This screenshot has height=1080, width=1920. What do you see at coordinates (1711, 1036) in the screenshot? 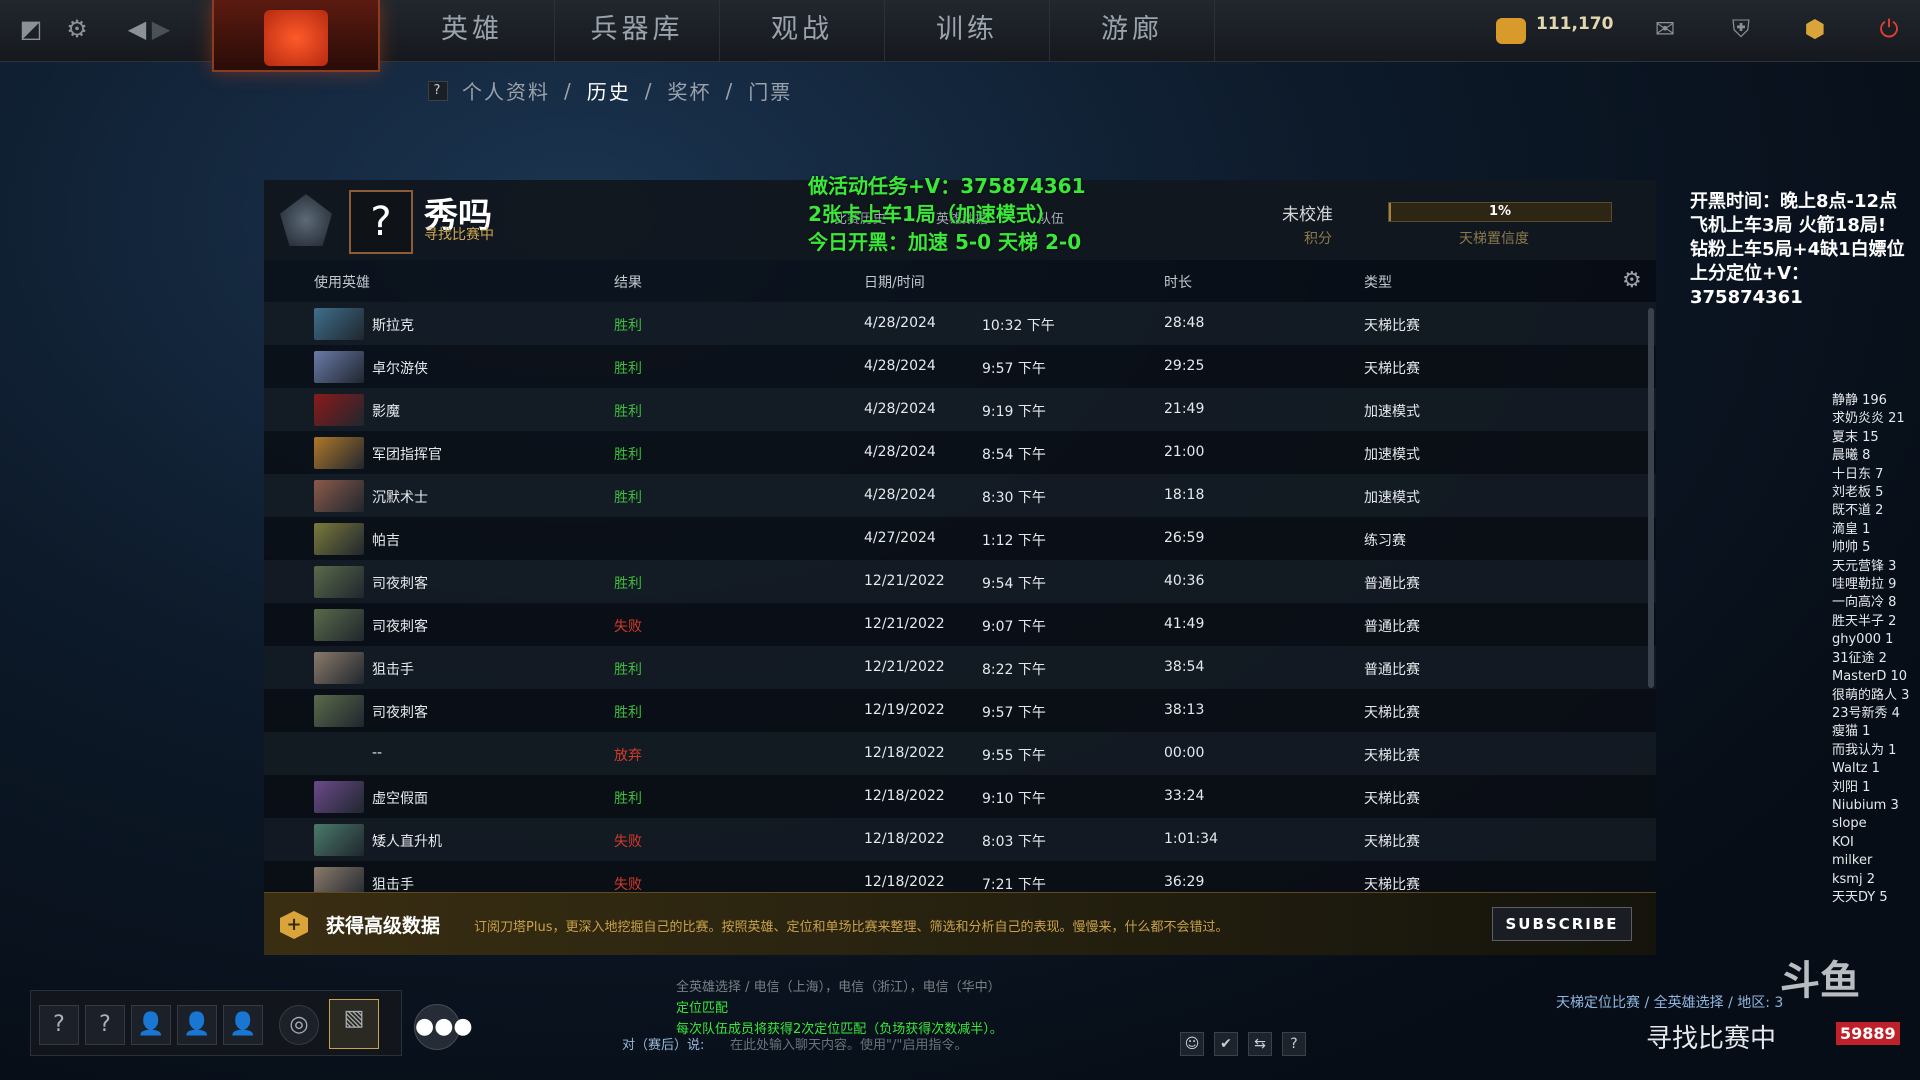
I see `finding-match-label: 寻找比赛中` at bounding box center [1711, 1036].